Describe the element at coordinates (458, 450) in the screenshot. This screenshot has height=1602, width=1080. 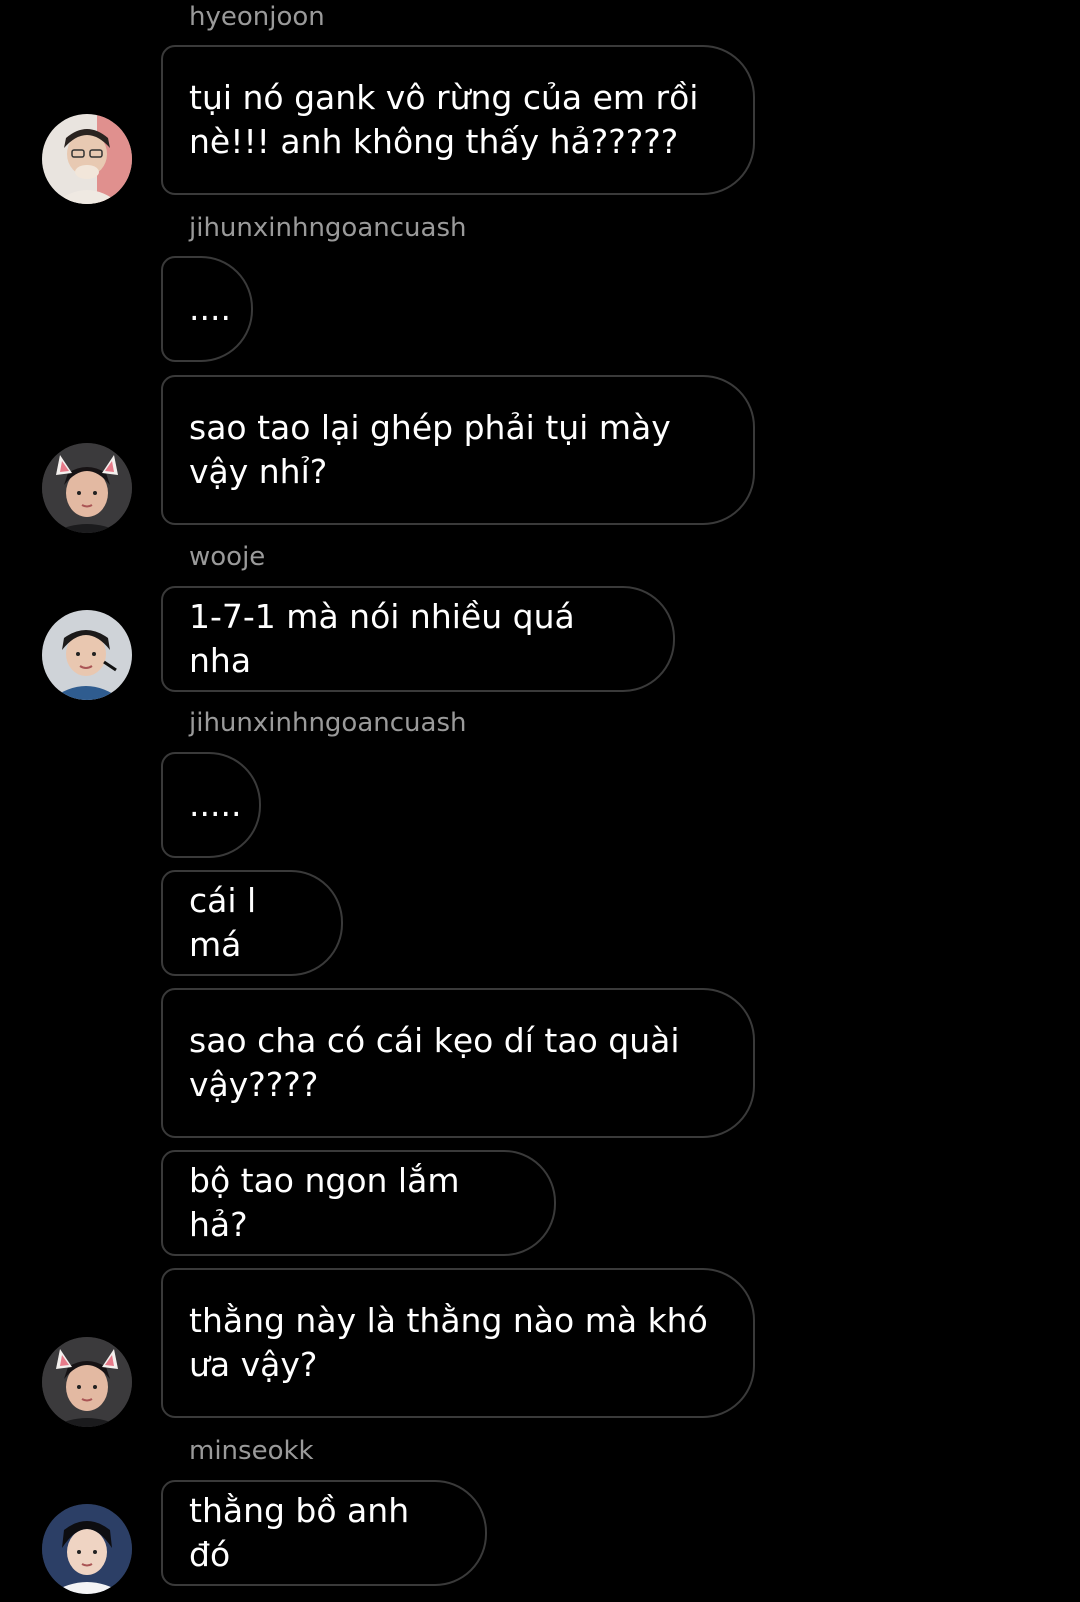
I see `message-bubble: sao tao lại ghép phải tụi mày vậy nhỉ?` at that location.